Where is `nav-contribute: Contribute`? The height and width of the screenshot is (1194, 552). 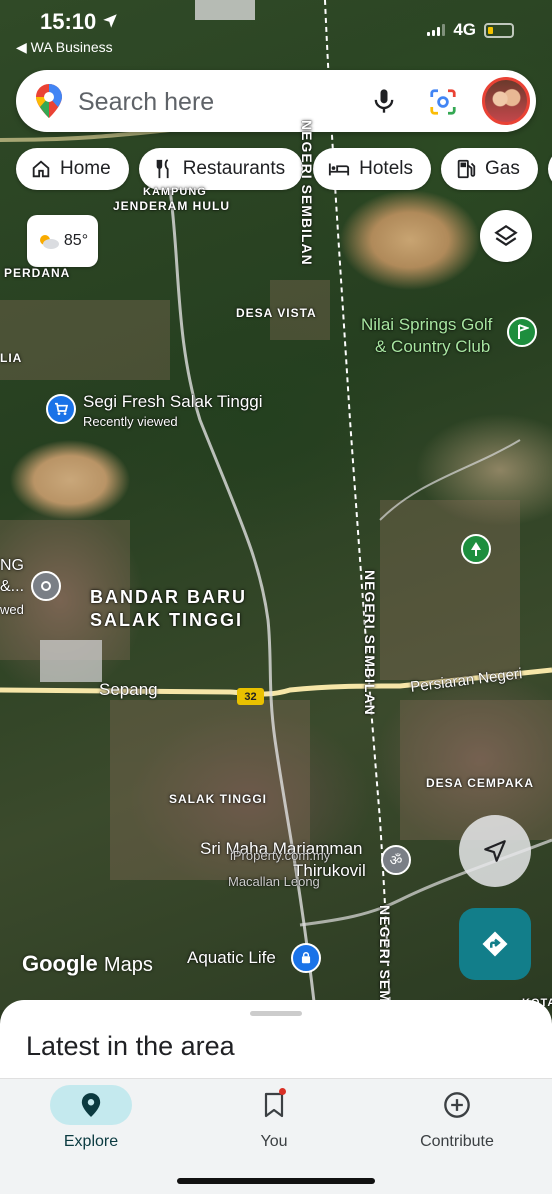 nav-contribute: Contribute is located at coordinates (457, 1118).